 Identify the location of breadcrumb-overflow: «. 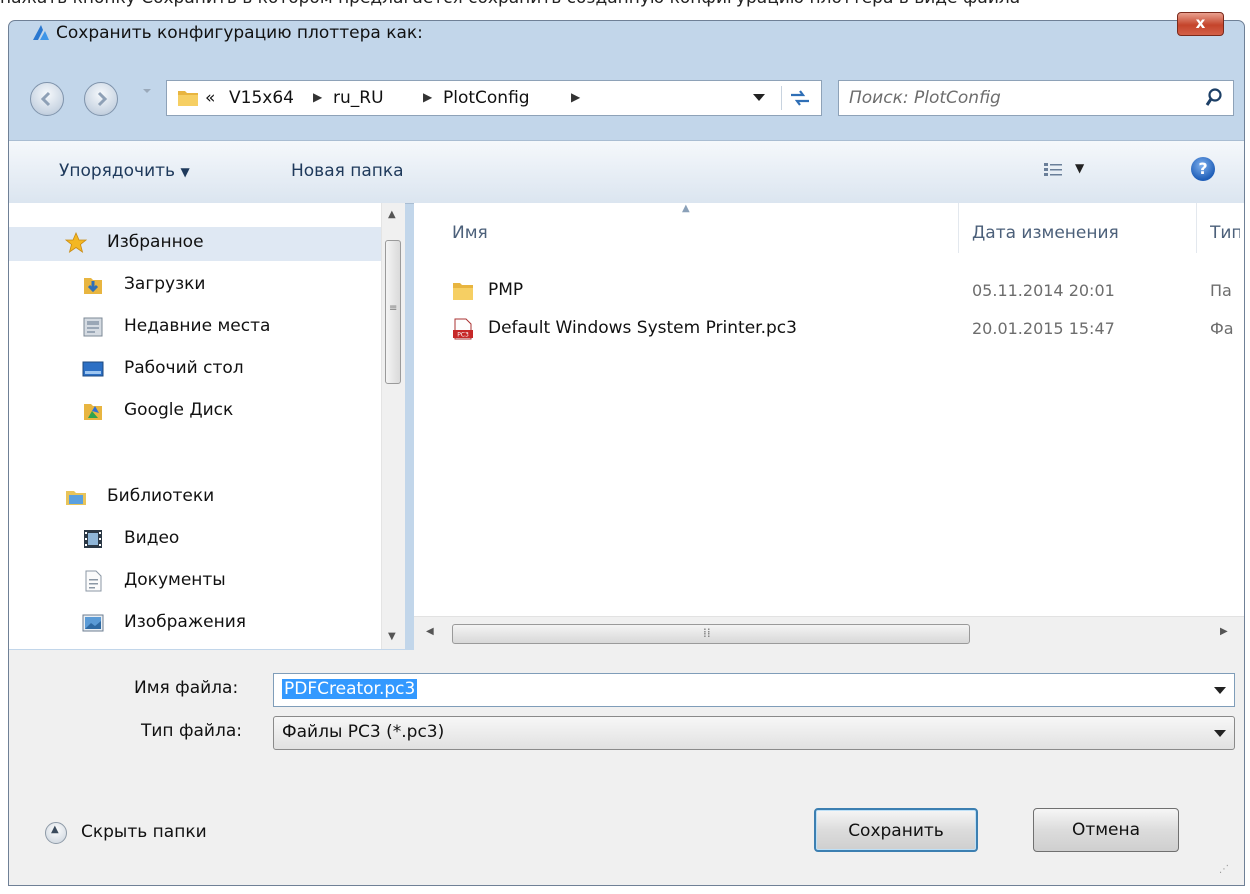
(210, 98).